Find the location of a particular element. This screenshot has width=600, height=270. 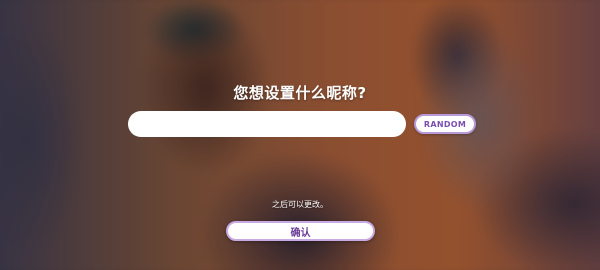

change-later-hint: 之后可以更改。 is located at coordinates (300, 204).